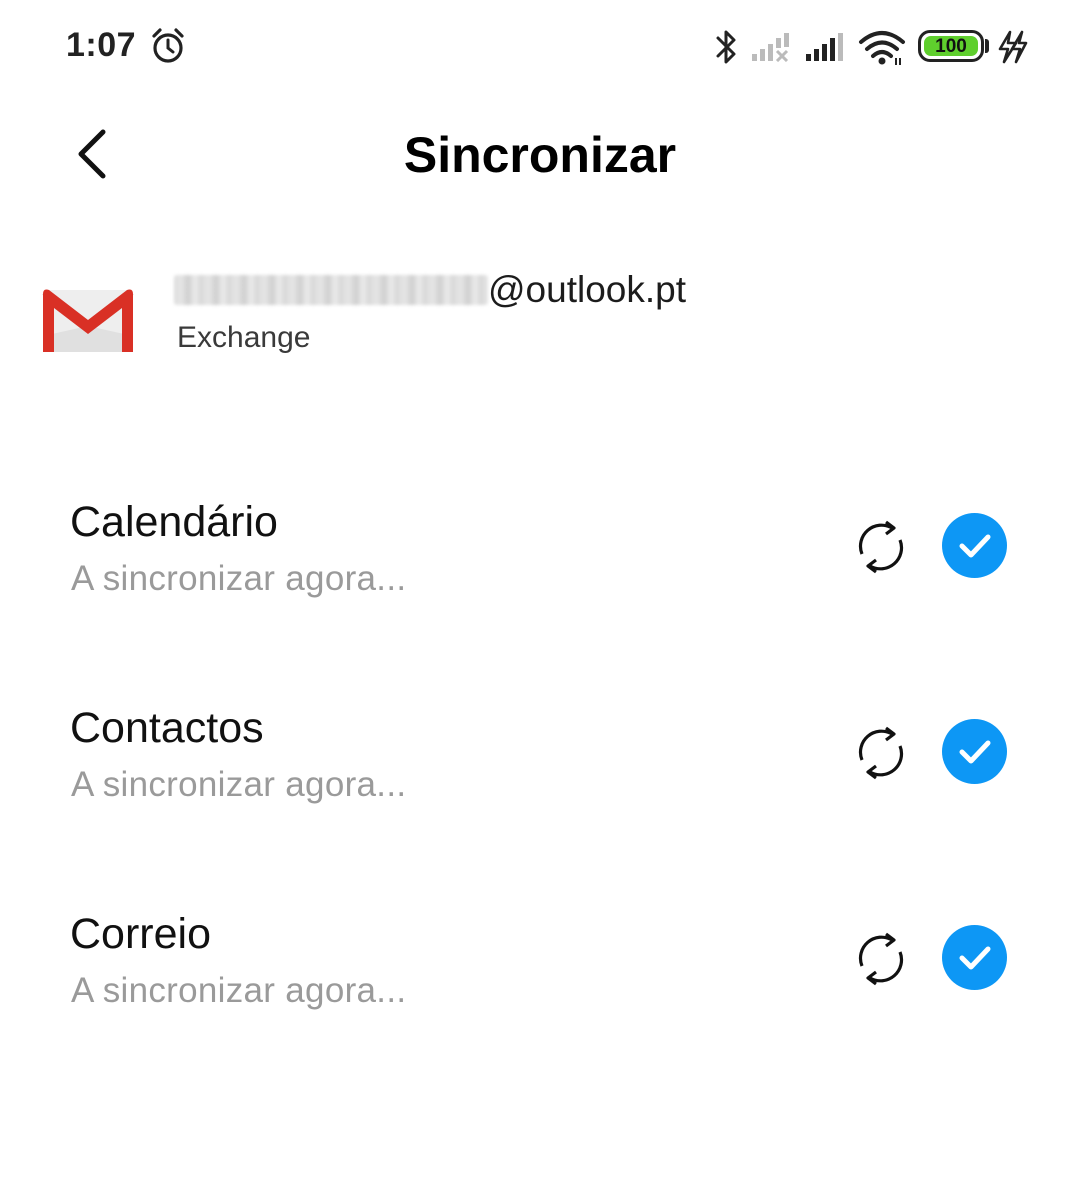 The height and width of the screenshot is (1188, 1080). Describe the element at coordinates (1013, 47) in the screenshot. I see `charging-icon` at that location.